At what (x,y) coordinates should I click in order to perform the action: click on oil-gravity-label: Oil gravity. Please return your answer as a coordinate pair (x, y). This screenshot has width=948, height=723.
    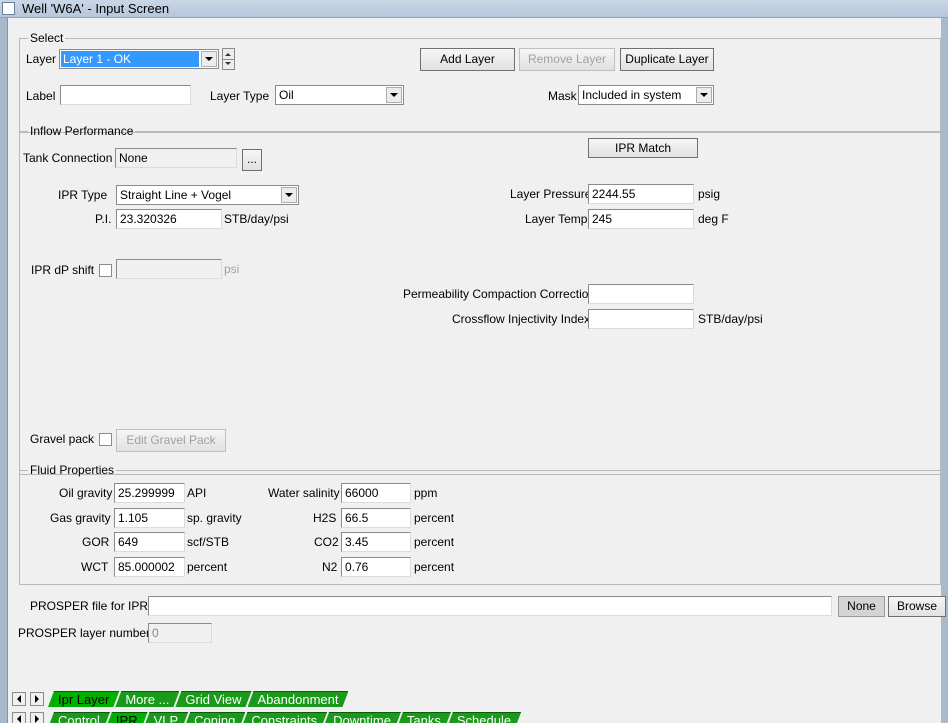
    Looking at the image, I should click on (86, 493).